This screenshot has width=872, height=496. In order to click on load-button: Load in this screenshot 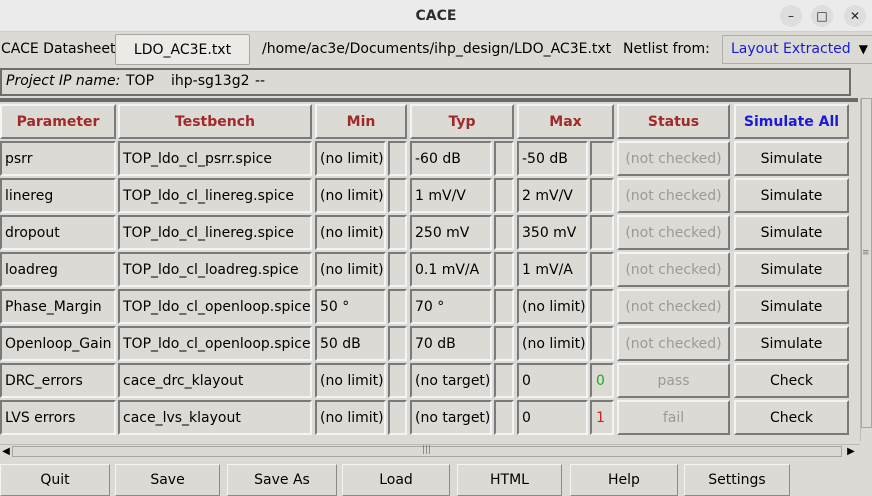, I will do `click(396, 480)`.